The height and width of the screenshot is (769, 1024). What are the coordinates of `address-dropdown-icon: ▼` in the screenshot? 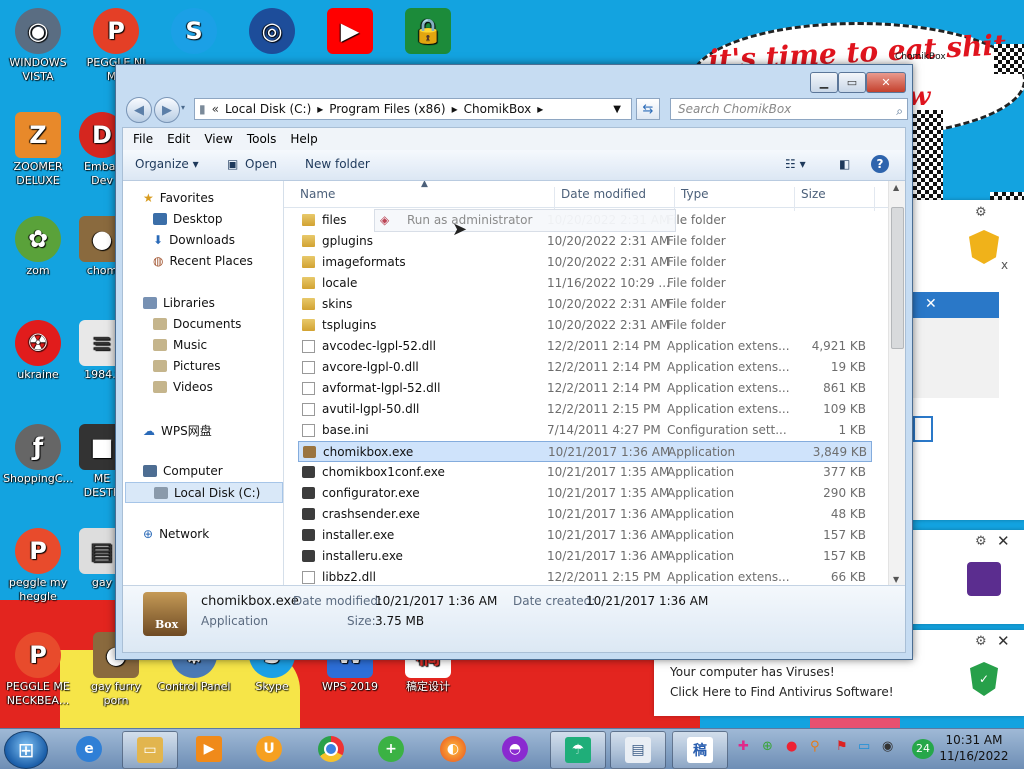 It's located at (617, 109).